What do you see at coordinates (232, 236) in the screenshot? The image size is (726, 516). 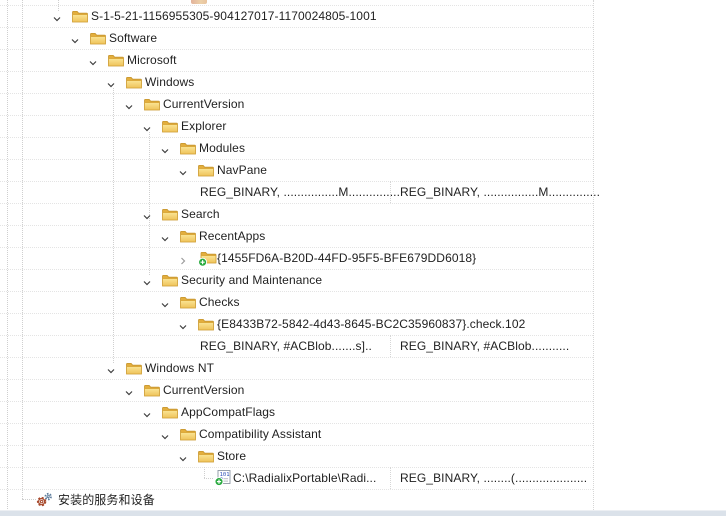 I see `tree-item-label: RecentApps` at bounding box center [232, 236].